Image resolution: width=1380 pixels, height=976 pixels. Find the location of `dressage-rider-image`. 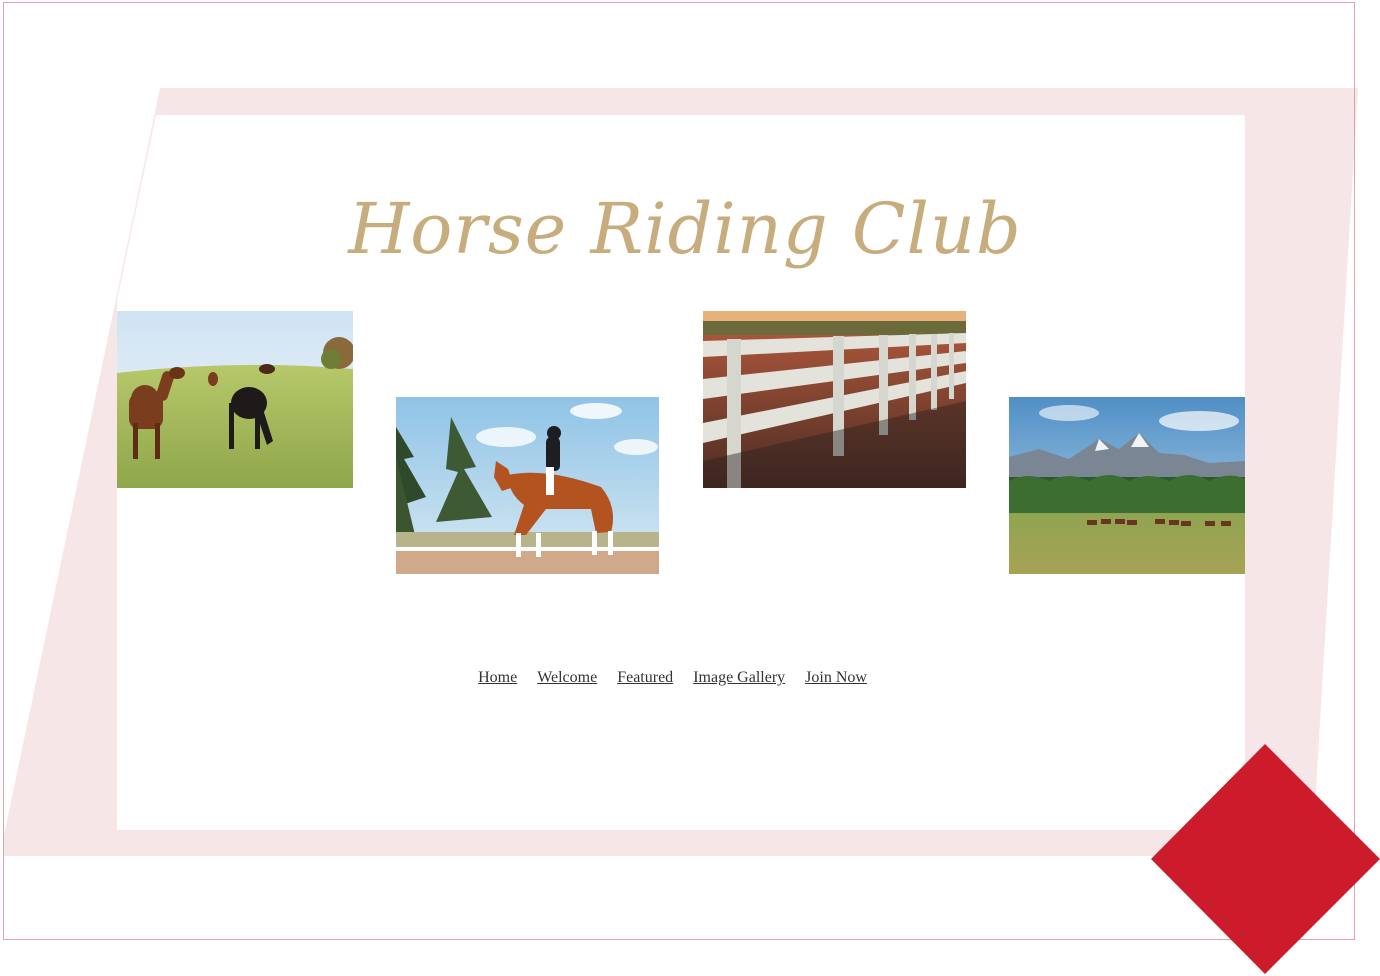

dressage-rider-image is located at coordinates (527, 485).